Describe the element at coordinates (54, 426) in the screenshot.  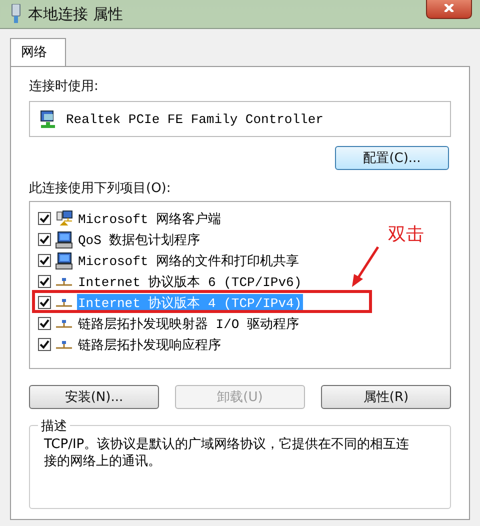
I see `group-legend: 描述` at that location.